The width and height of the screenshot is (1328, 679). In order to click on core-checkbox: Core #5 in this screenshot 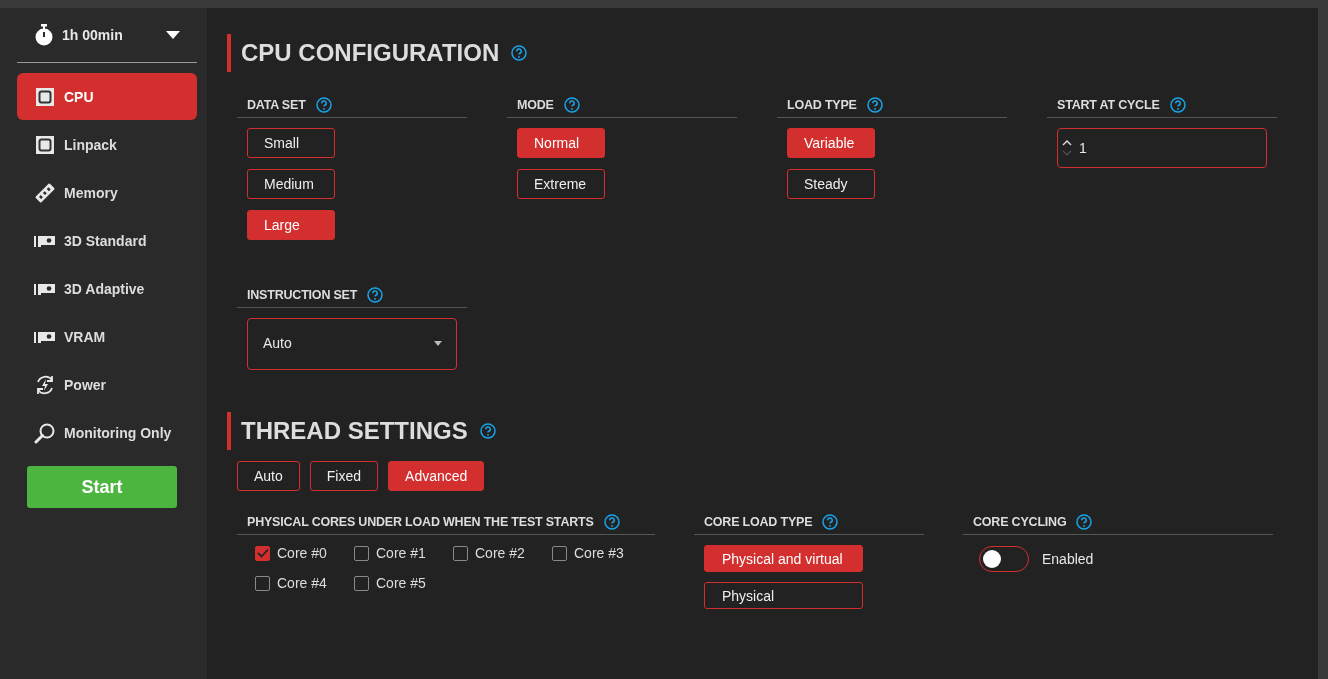, I will do `click(403, 583)`.